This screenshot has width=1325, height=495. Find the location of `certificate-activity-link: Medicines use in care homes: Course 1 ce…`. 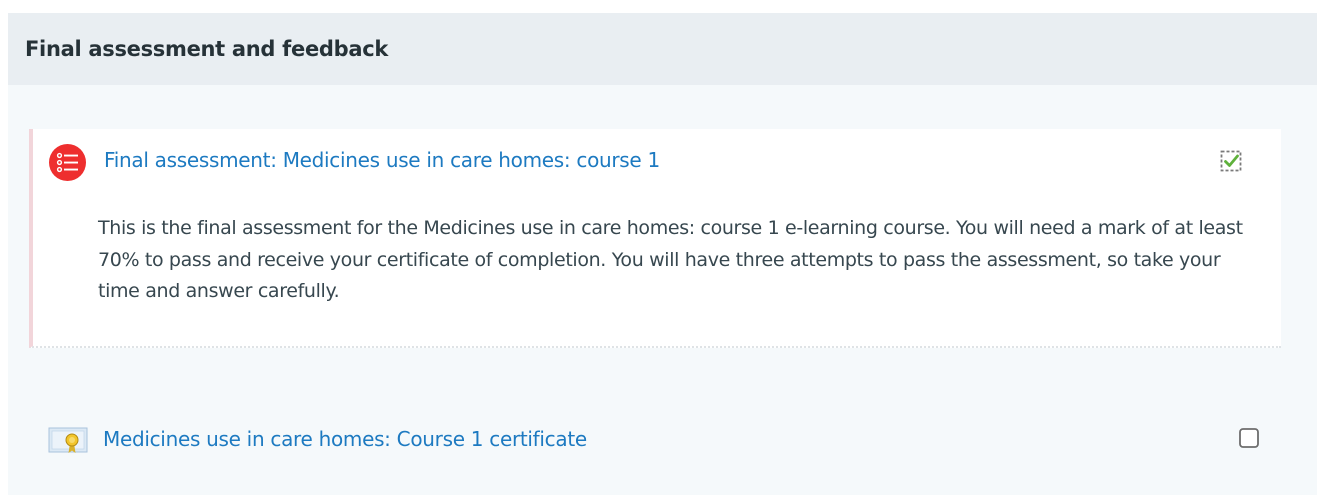

certificate-activity-link: Medicines use in care homes: Course 1 ce… is located at coordinates (345, 439).